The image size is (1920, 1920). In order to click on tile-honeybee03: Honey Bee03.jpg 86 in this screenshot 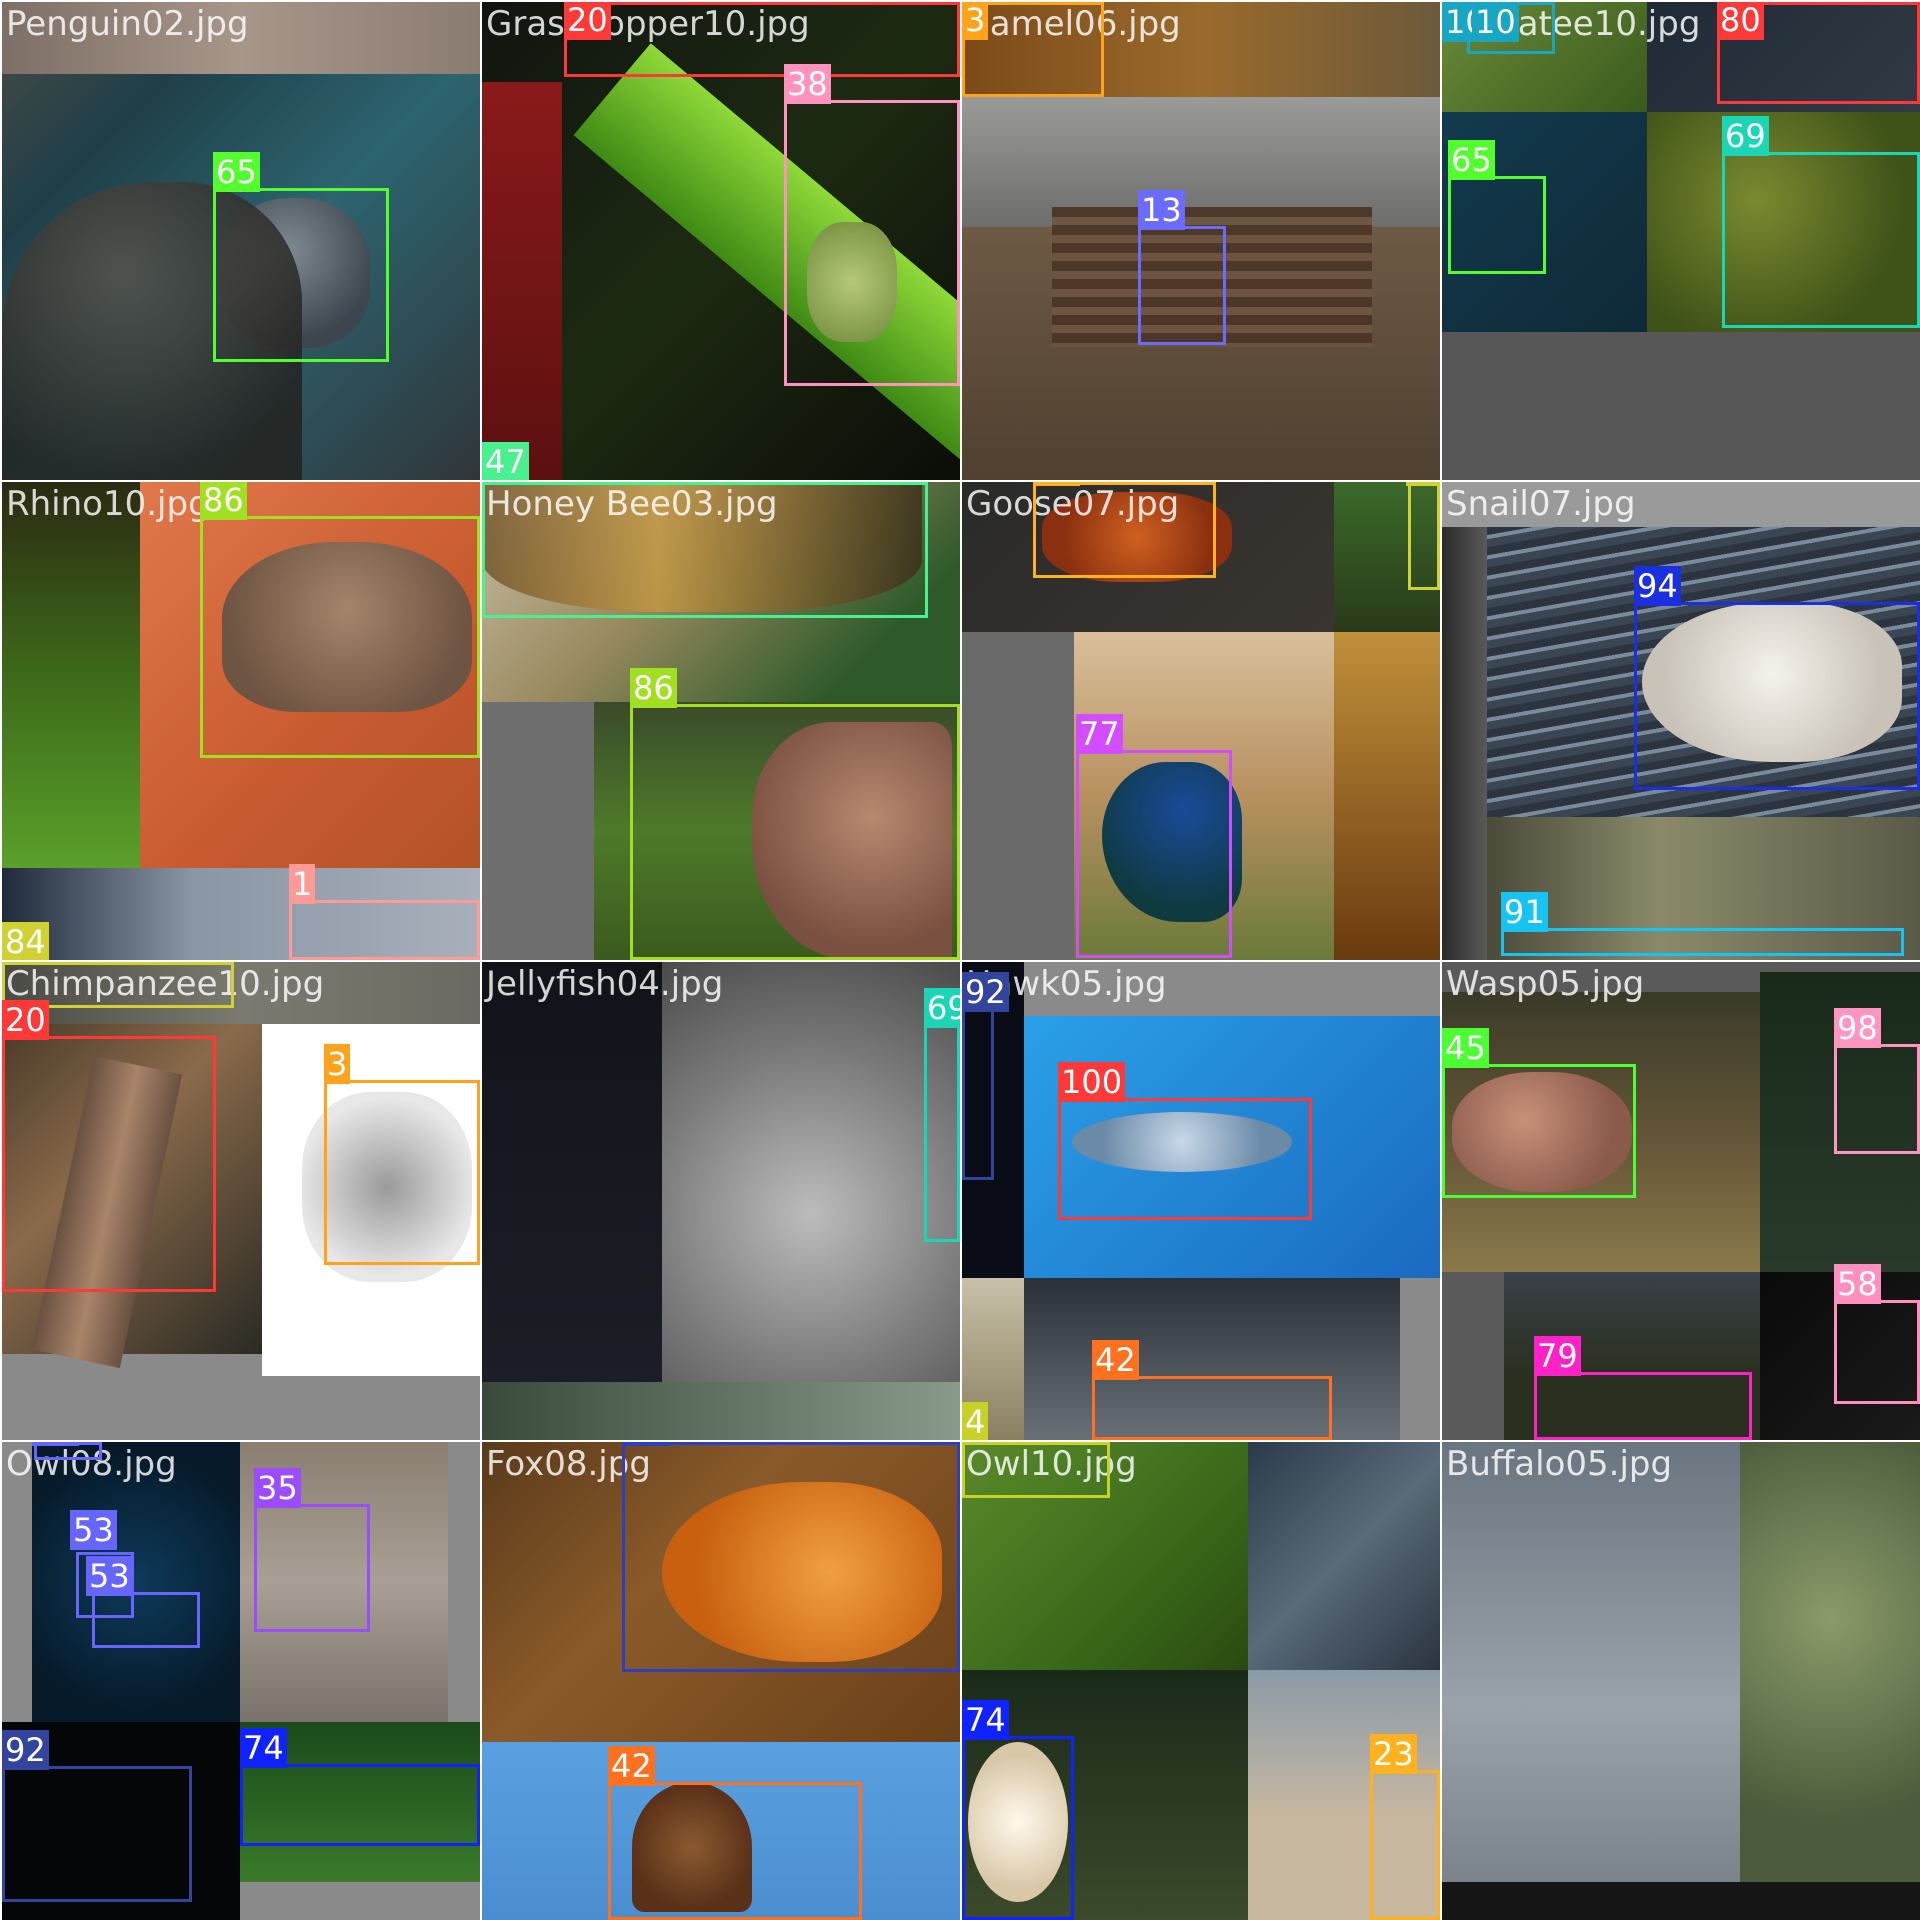, I will do `click(721, 721)`.